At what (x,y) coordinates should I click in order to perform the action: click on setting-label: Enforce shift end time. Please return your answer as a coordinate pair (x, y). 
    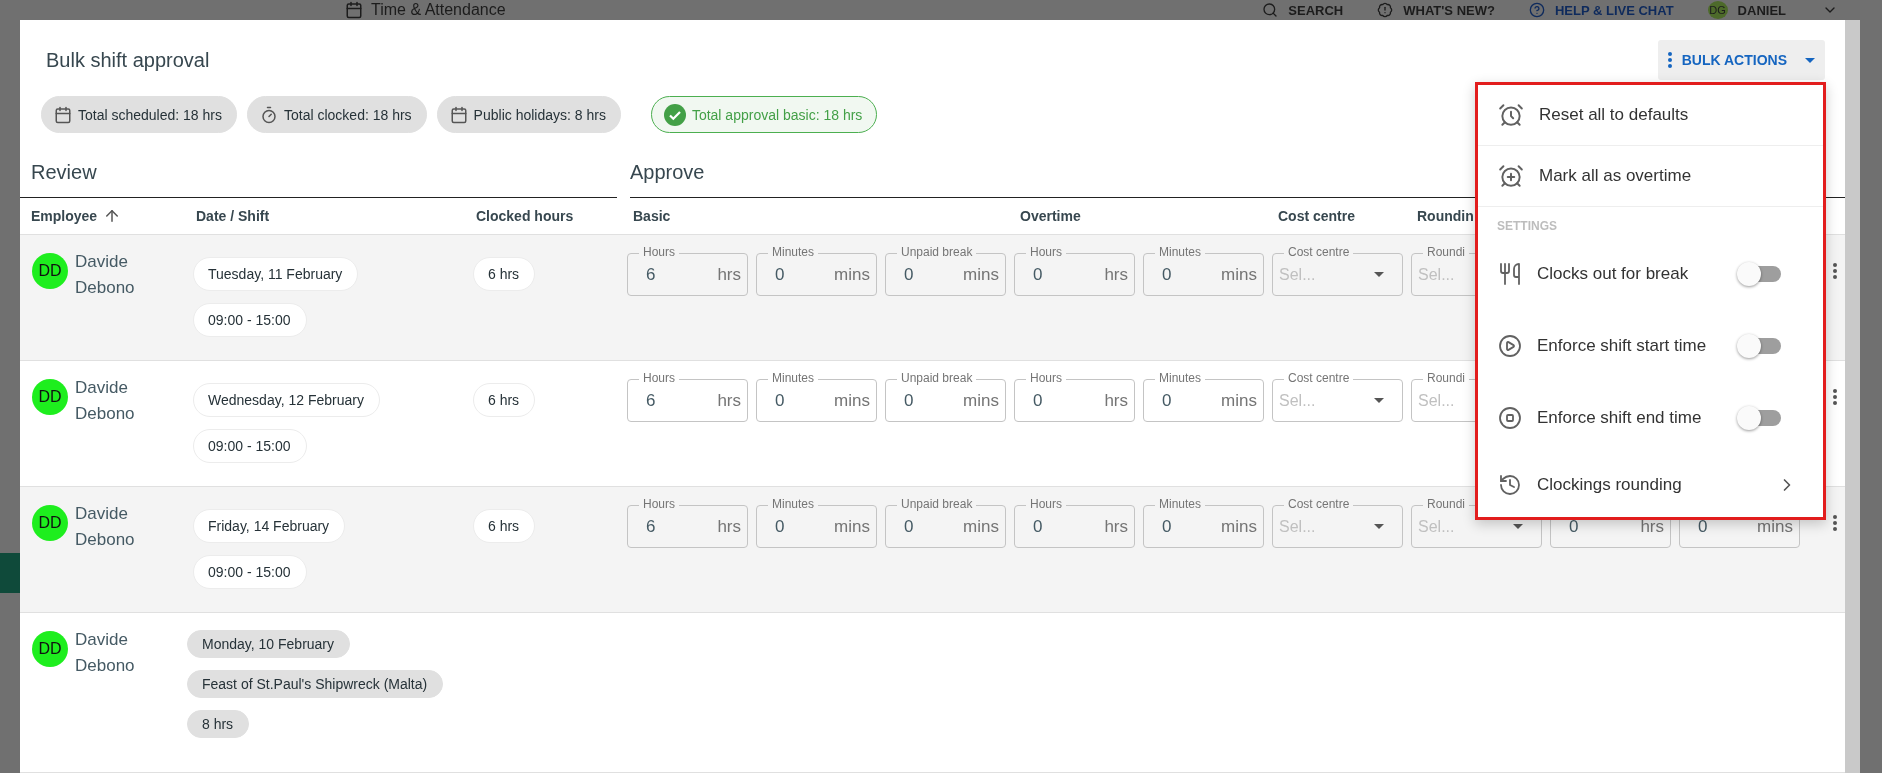
    Looking at the image, I should click on (1620, 418).